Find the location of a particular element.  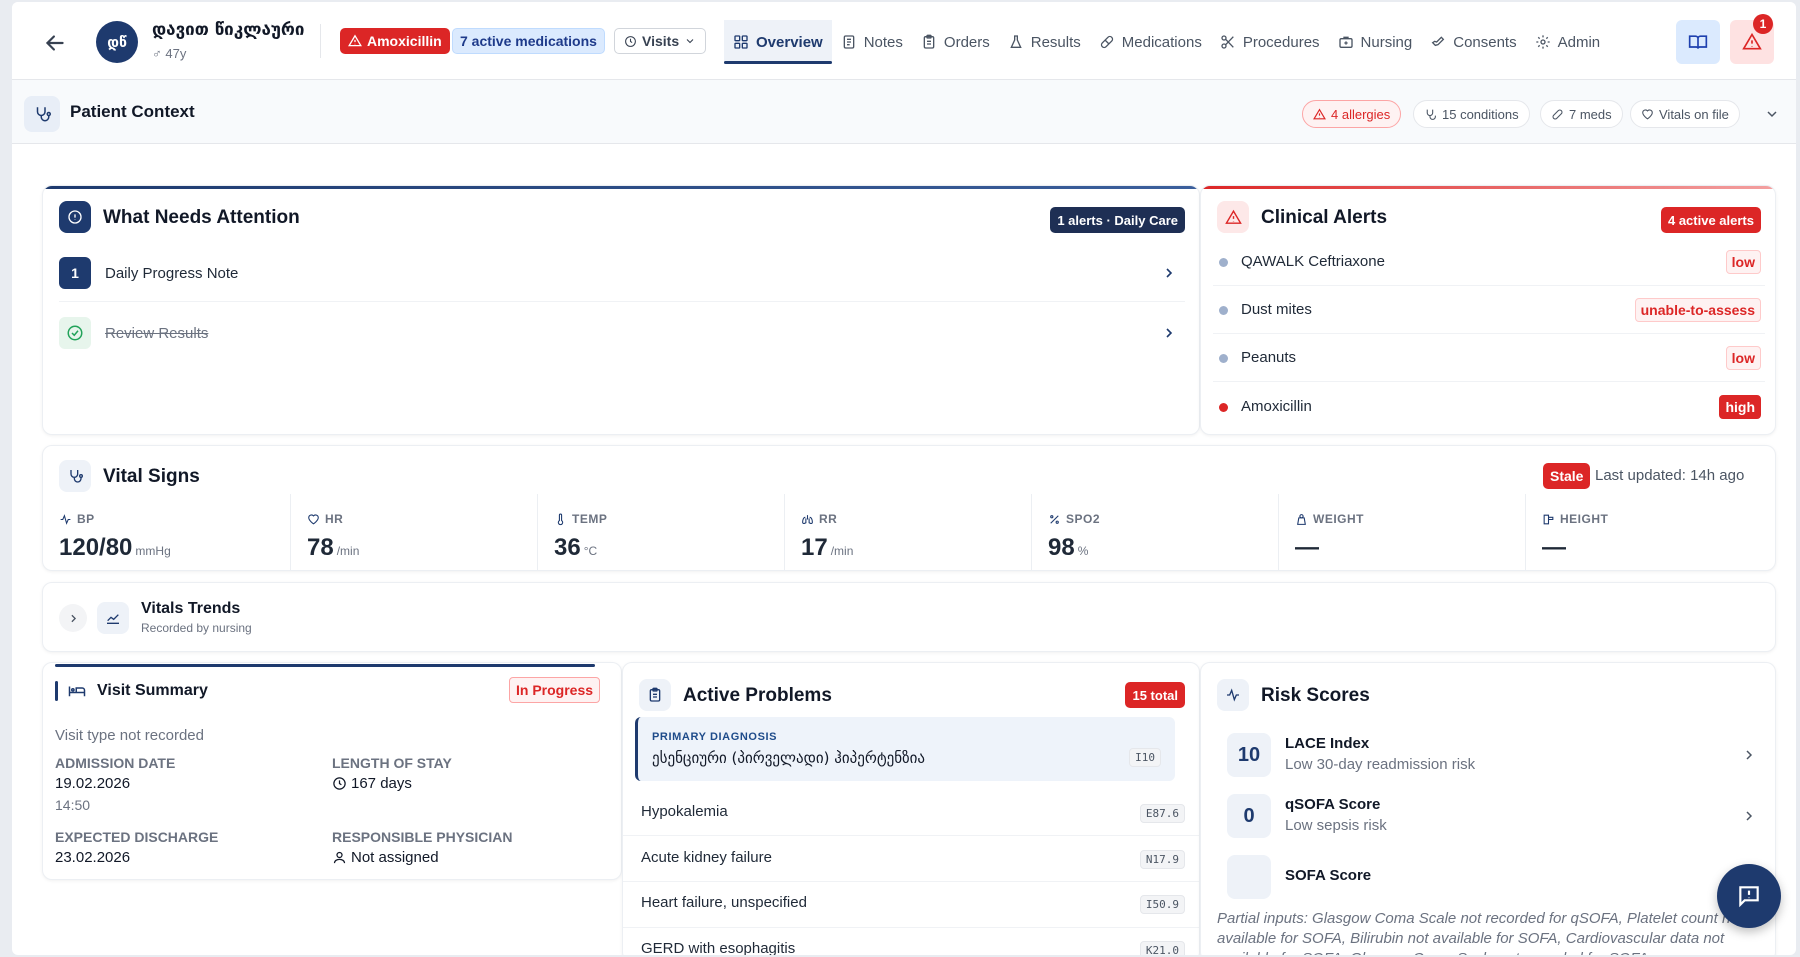

vital-label: TEMP is located at coordinates (580, 519).